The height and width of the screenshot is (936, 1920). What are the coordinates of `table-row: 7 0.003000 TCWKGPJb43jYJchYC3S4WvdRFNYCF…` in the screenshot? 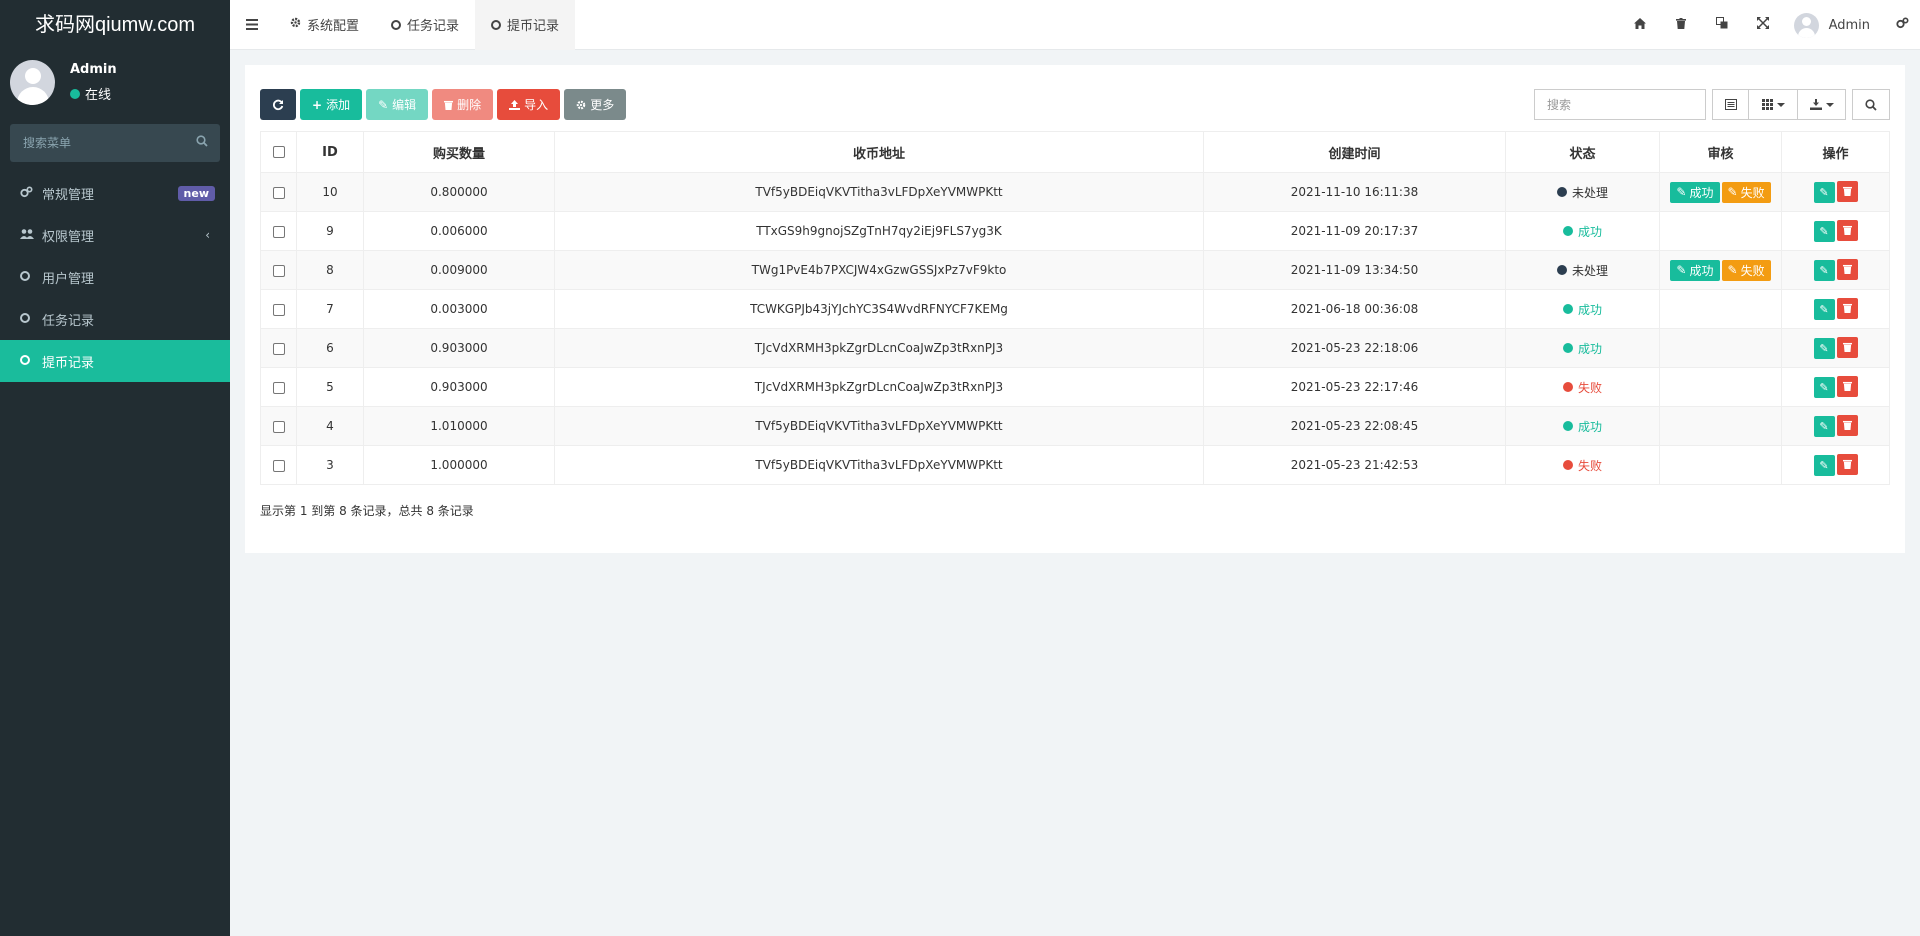 It's located at (1075, 309).